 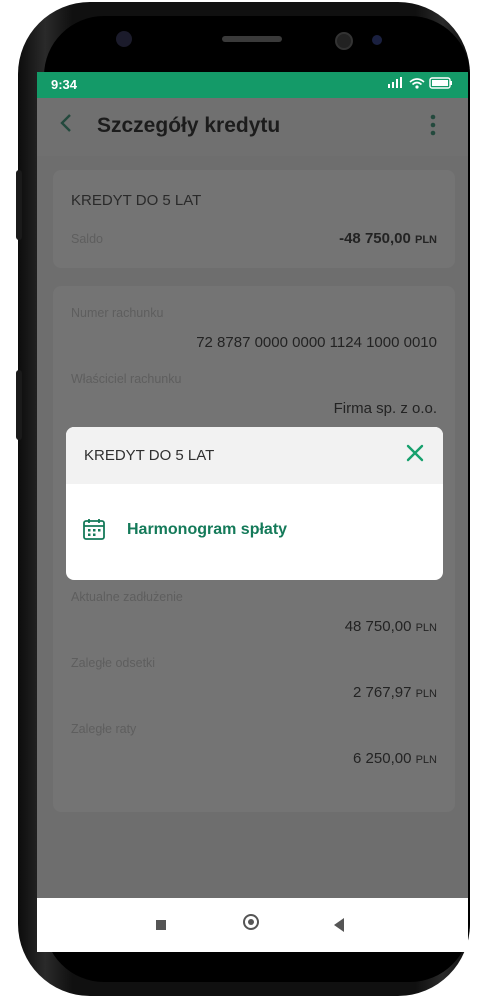 What do you see at coordinates (19, 205) in the screenshot?
I see `volume-button` at bounding box center [19, 205].